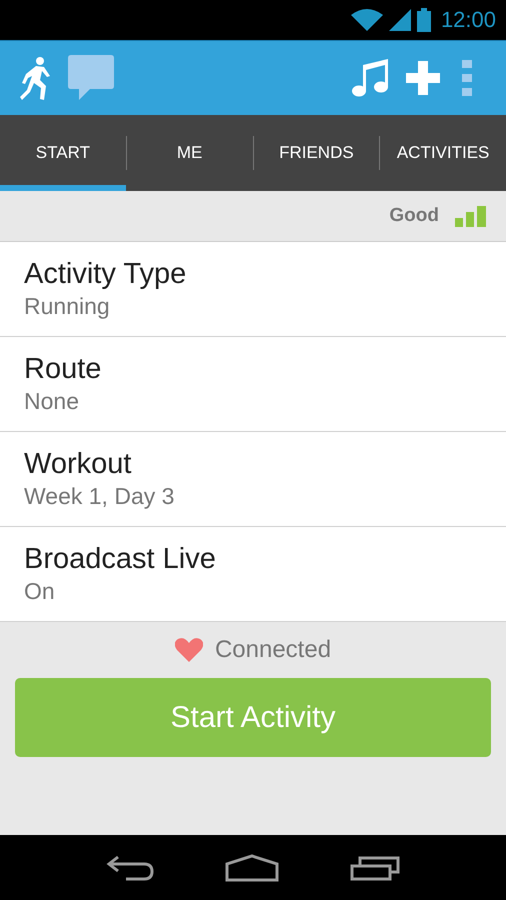 The width and height of the screenshot is (506, 900). What do you see at coordinates (63, 153) in the screenshot?
I see `tab: START` at bounding box center [63, 153].